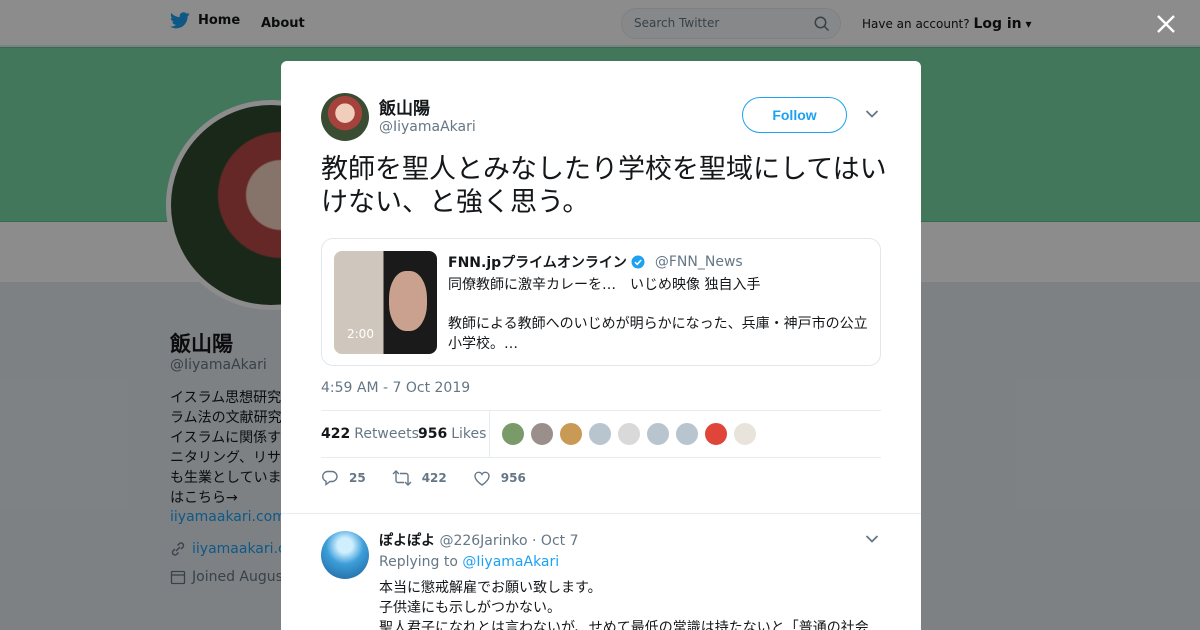 The width and height of the screenshot is (1200, 630). I want to click on tweet-stats: 422 Retweets 956 Likes, so click(601, 434).